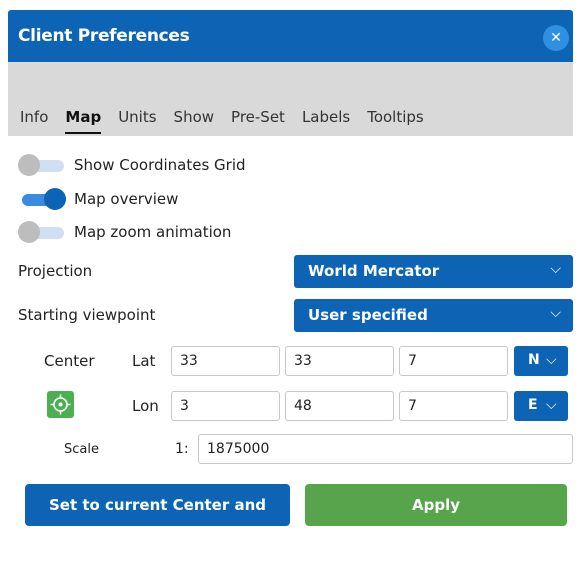  Describe the element at coordinates (42, 165) in the screenshot. I see `coordinates-grid-toggle` at that location.